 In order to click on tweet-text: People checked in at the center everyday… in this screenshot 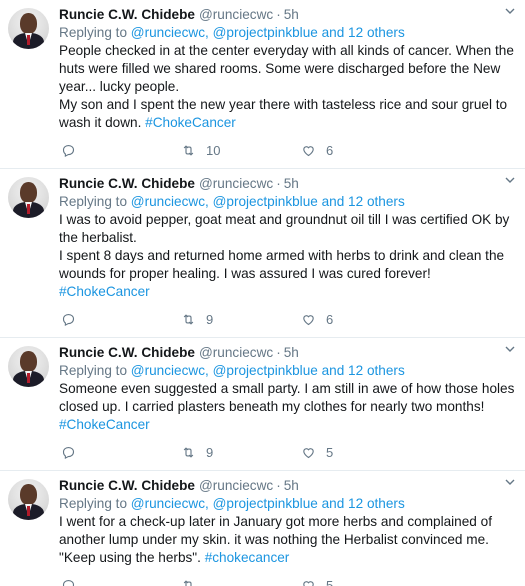, I will do `click(288, 87)`.